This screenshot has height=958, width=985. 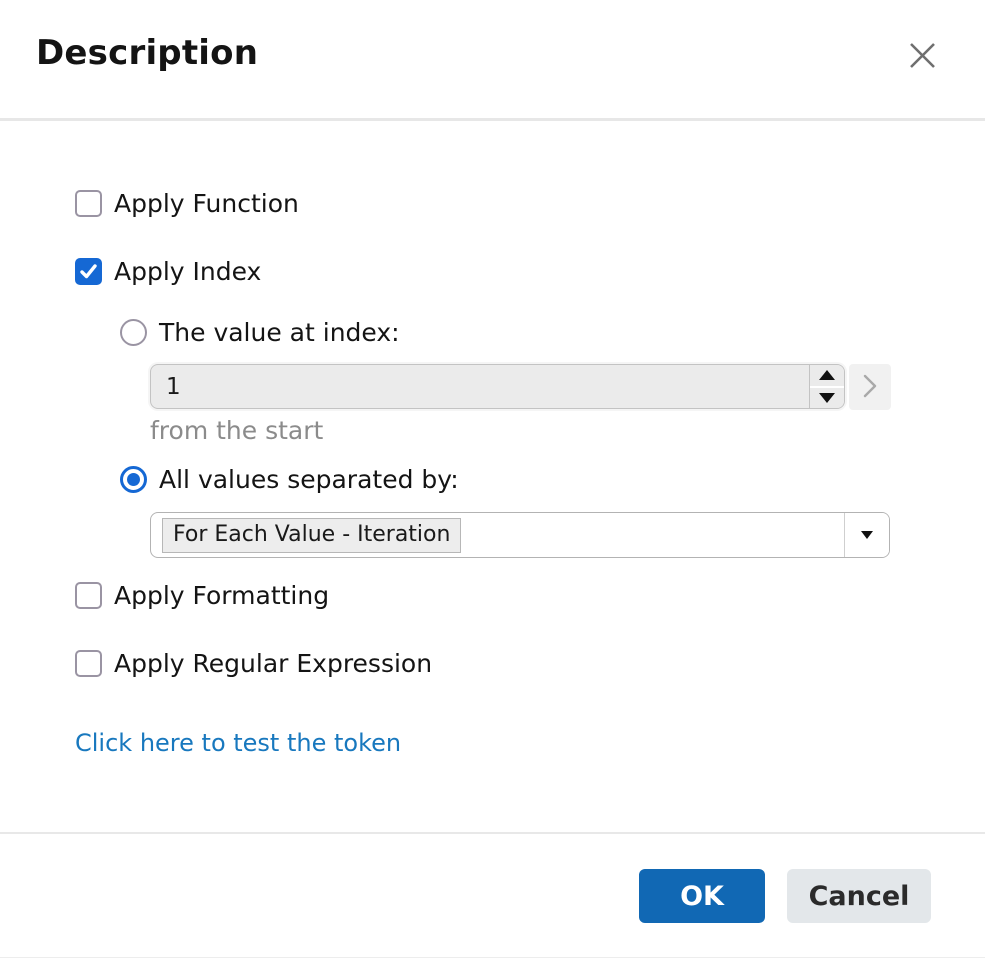 I want to click on all-values-label: All values separated by:, so click(x=309, y=479).